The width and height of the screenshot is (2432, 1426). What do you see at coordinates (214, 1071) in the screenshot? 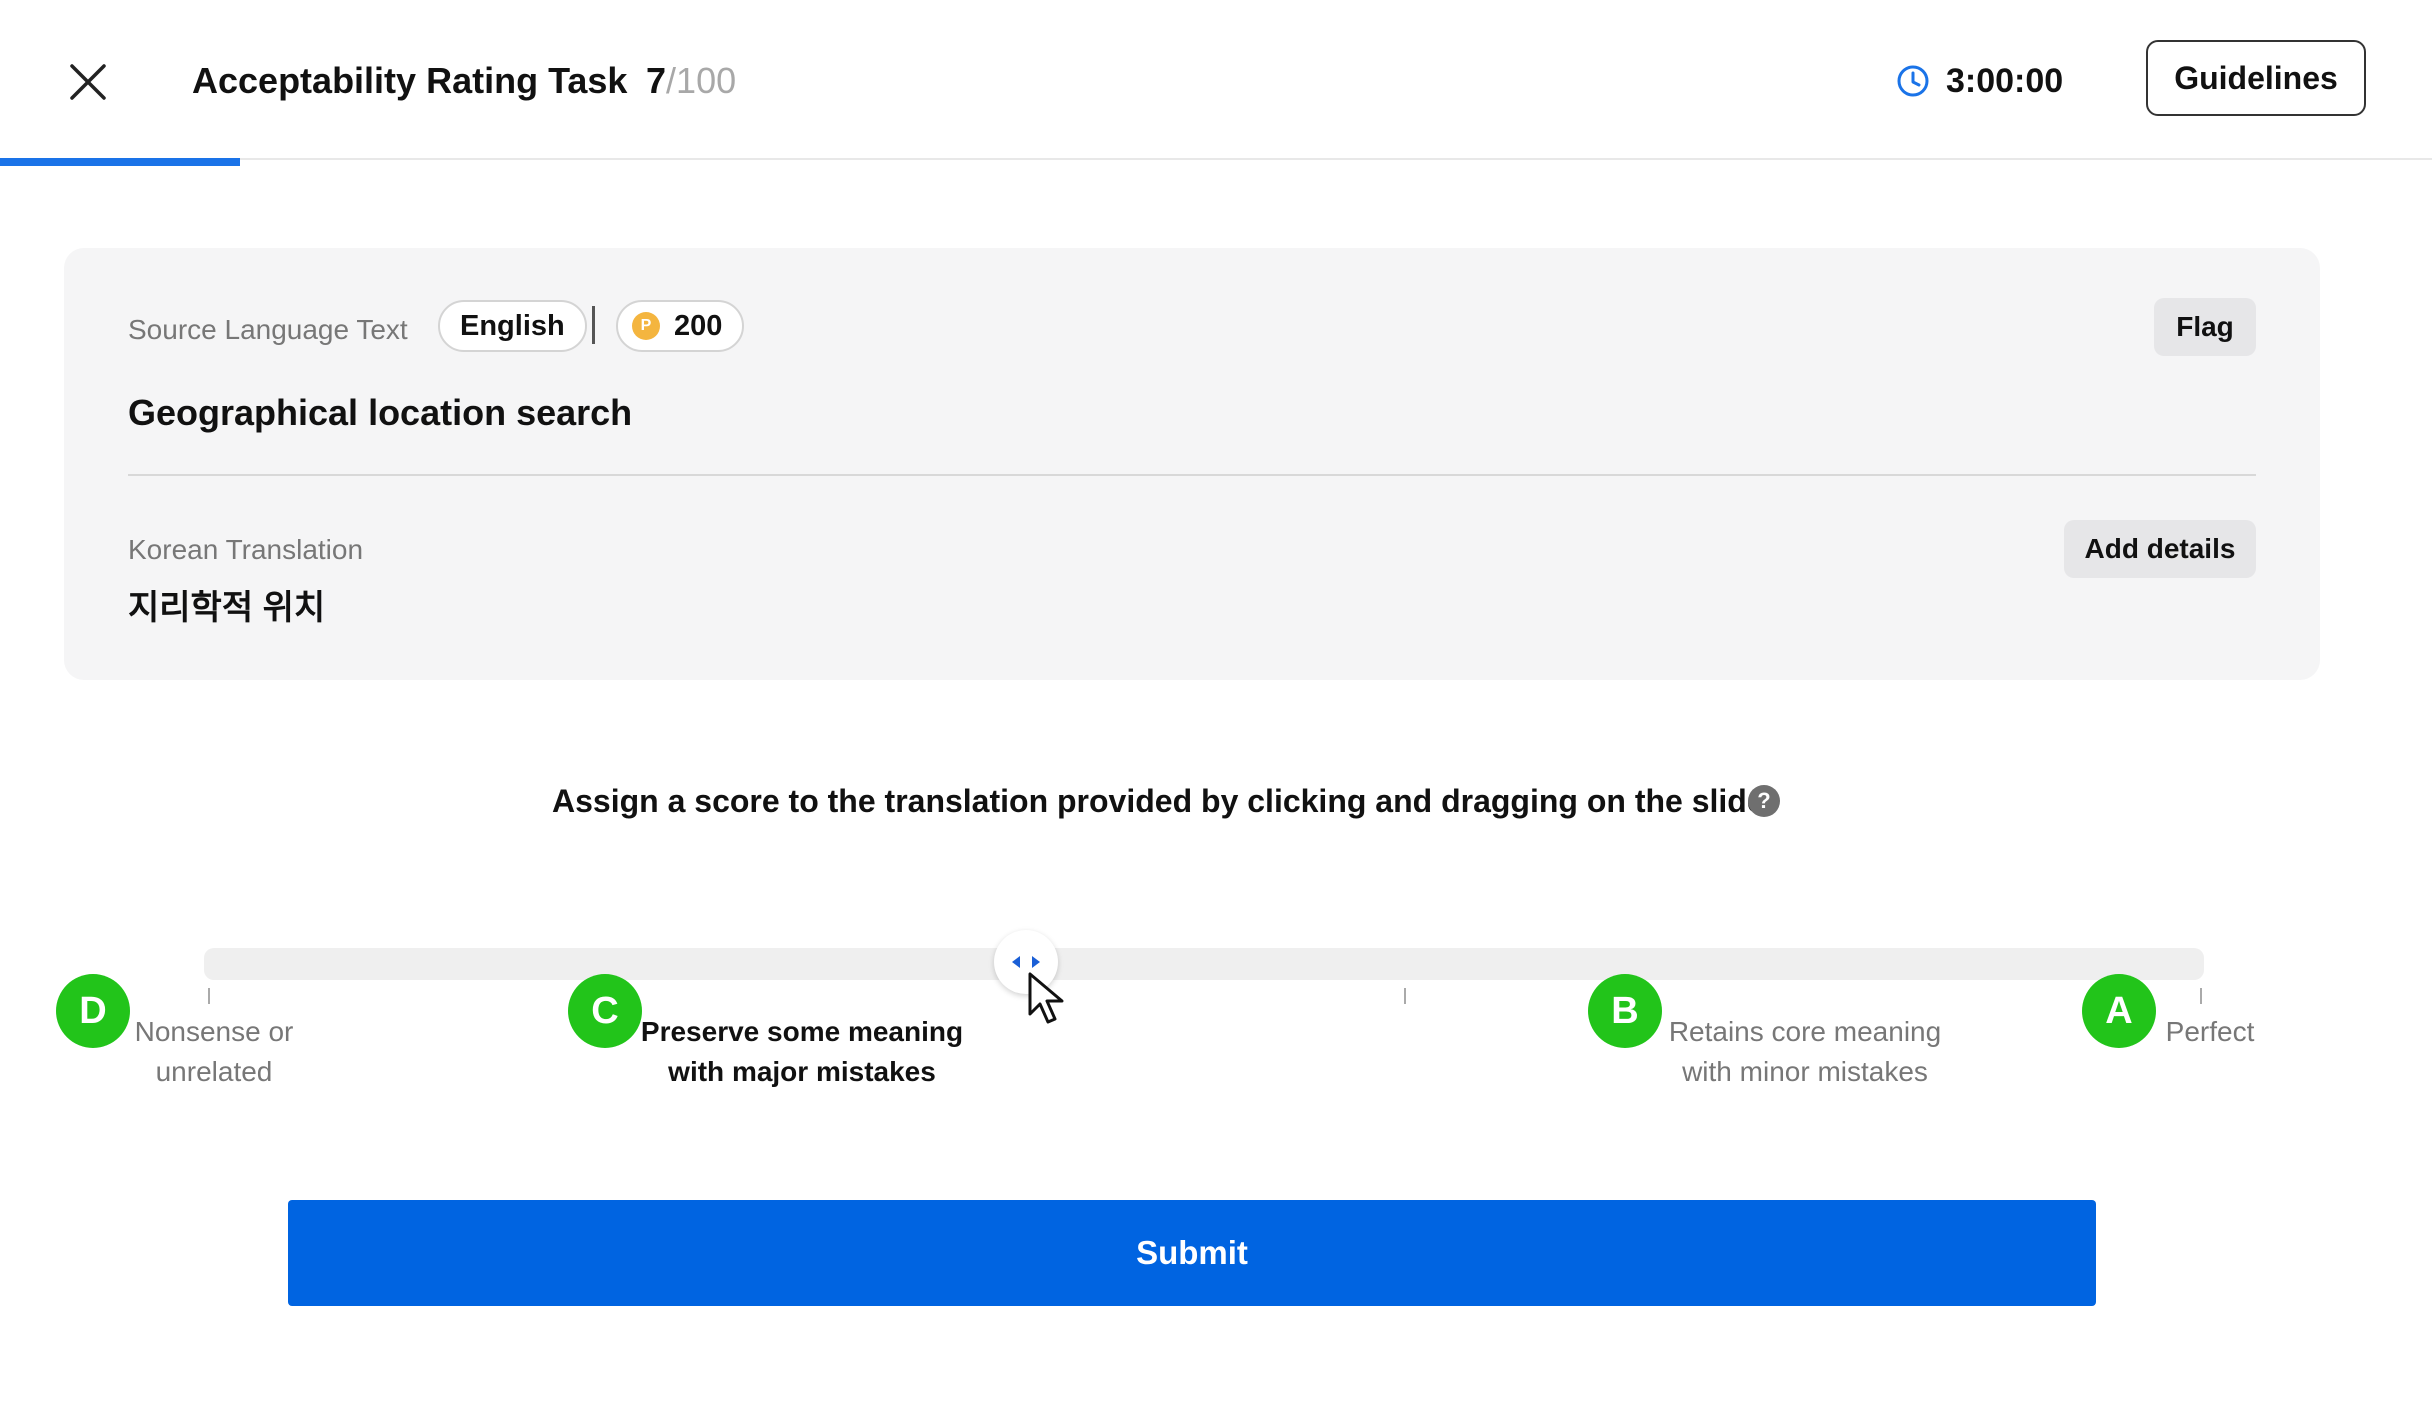
I see `grade-label-line: unrelated` at bounding box center [214, 1071].